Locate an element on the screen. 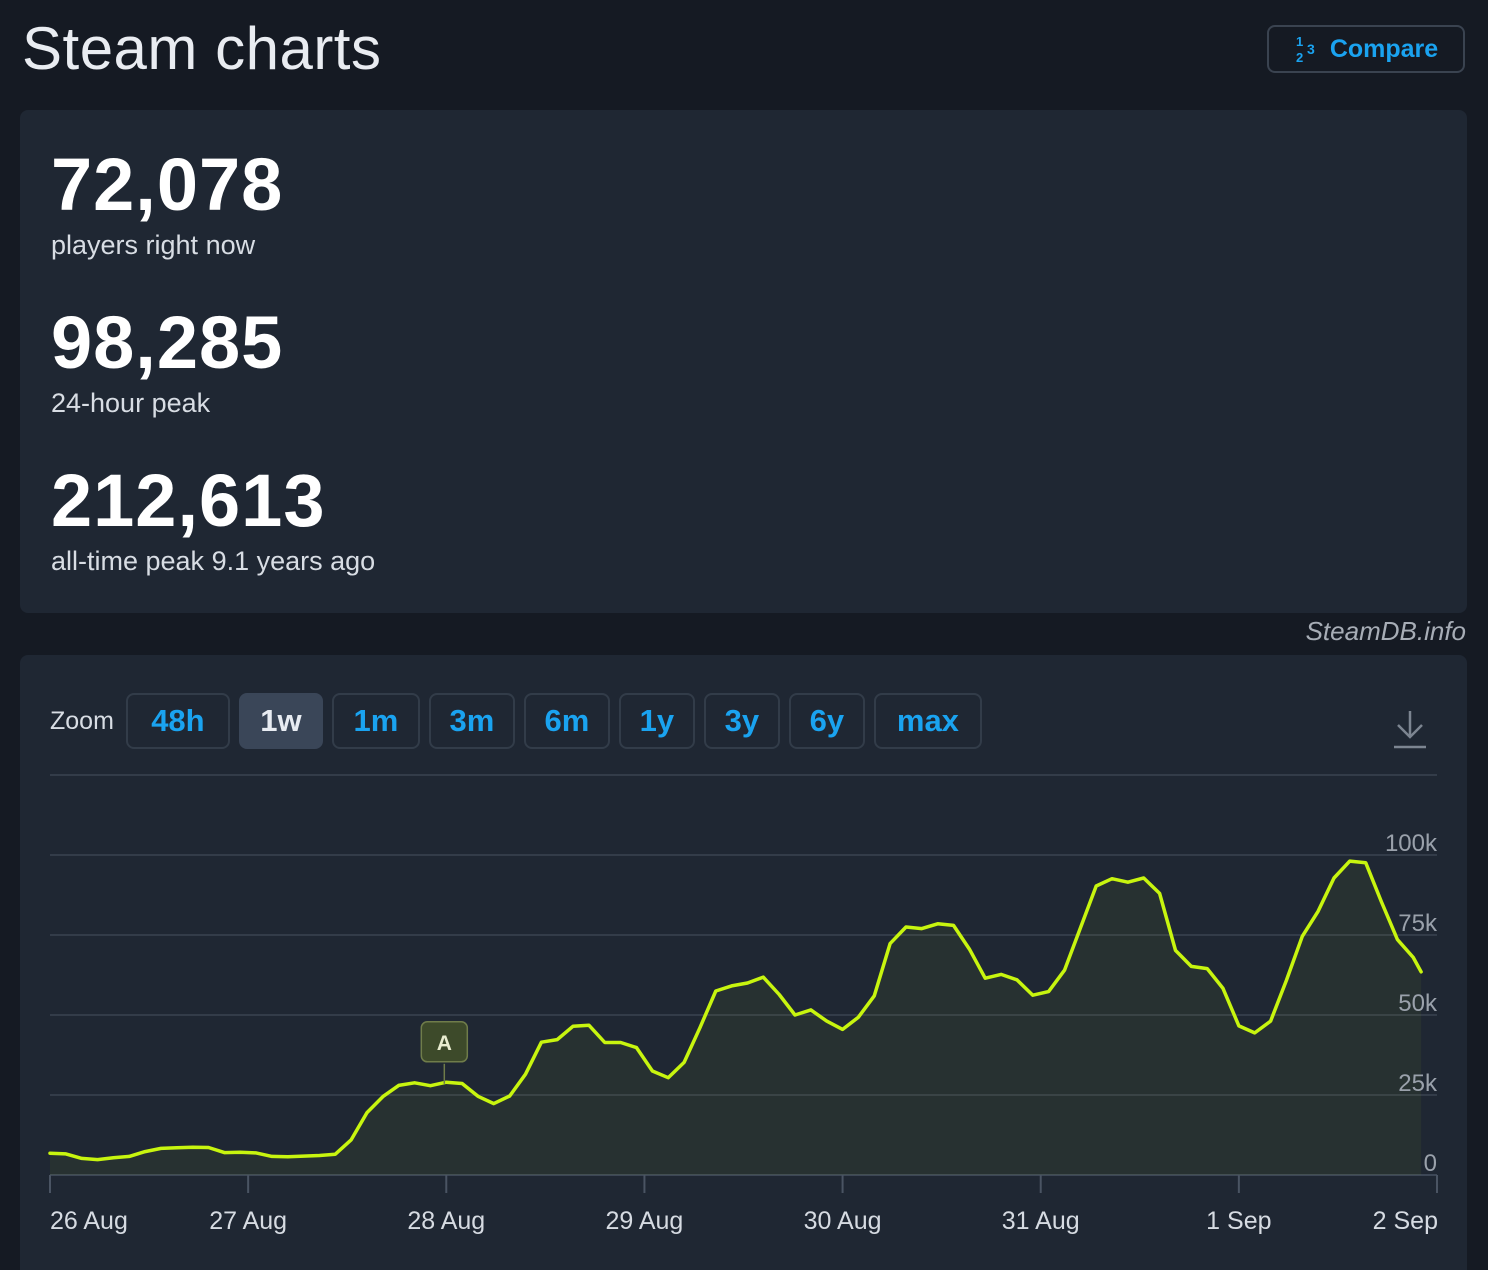 This screenshot has height=1270, width=1488. stat-all-time-peak: 212,613 all-time peak 9.1 years ago is located at coordinates (213, 520).